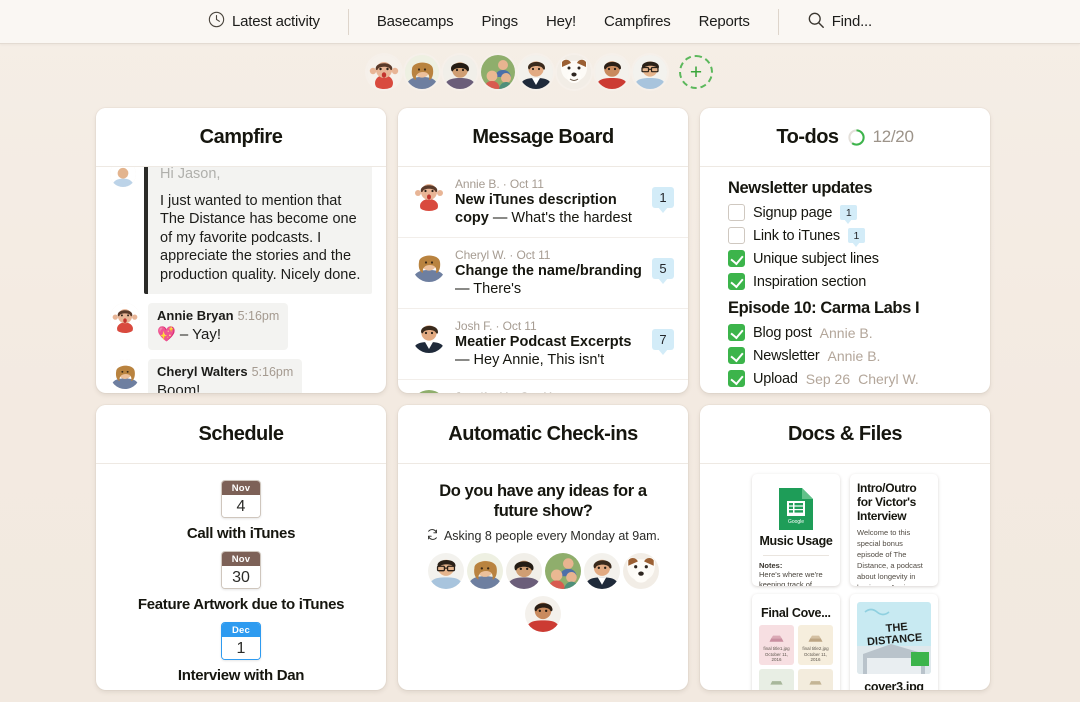 The height and width of the screenshot is (702, 1080). Describe the element at coordinates (195, 316) in the screenshot. I see `message-author: Annie Bryan` at that location.